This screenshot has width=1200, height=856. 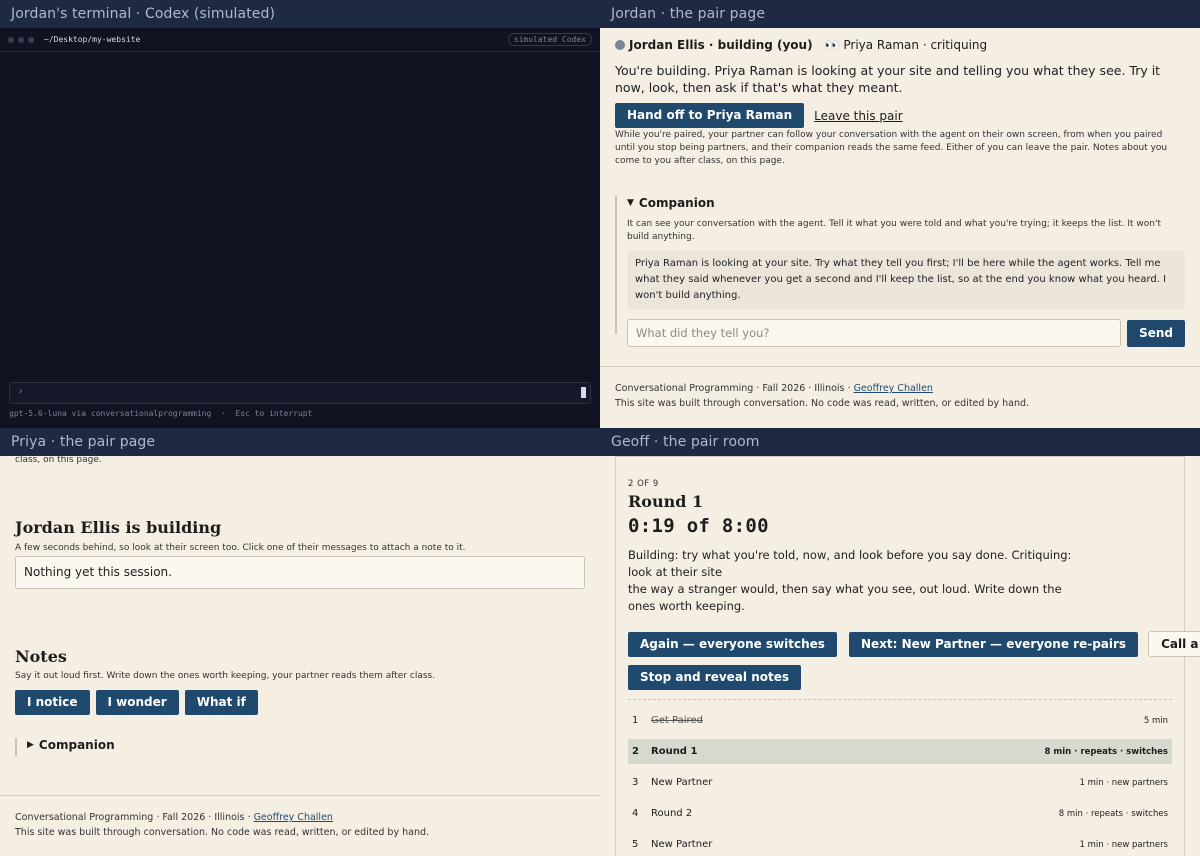 I want to click on triangle-right-icon: ▶, so click(x=30, y=745).